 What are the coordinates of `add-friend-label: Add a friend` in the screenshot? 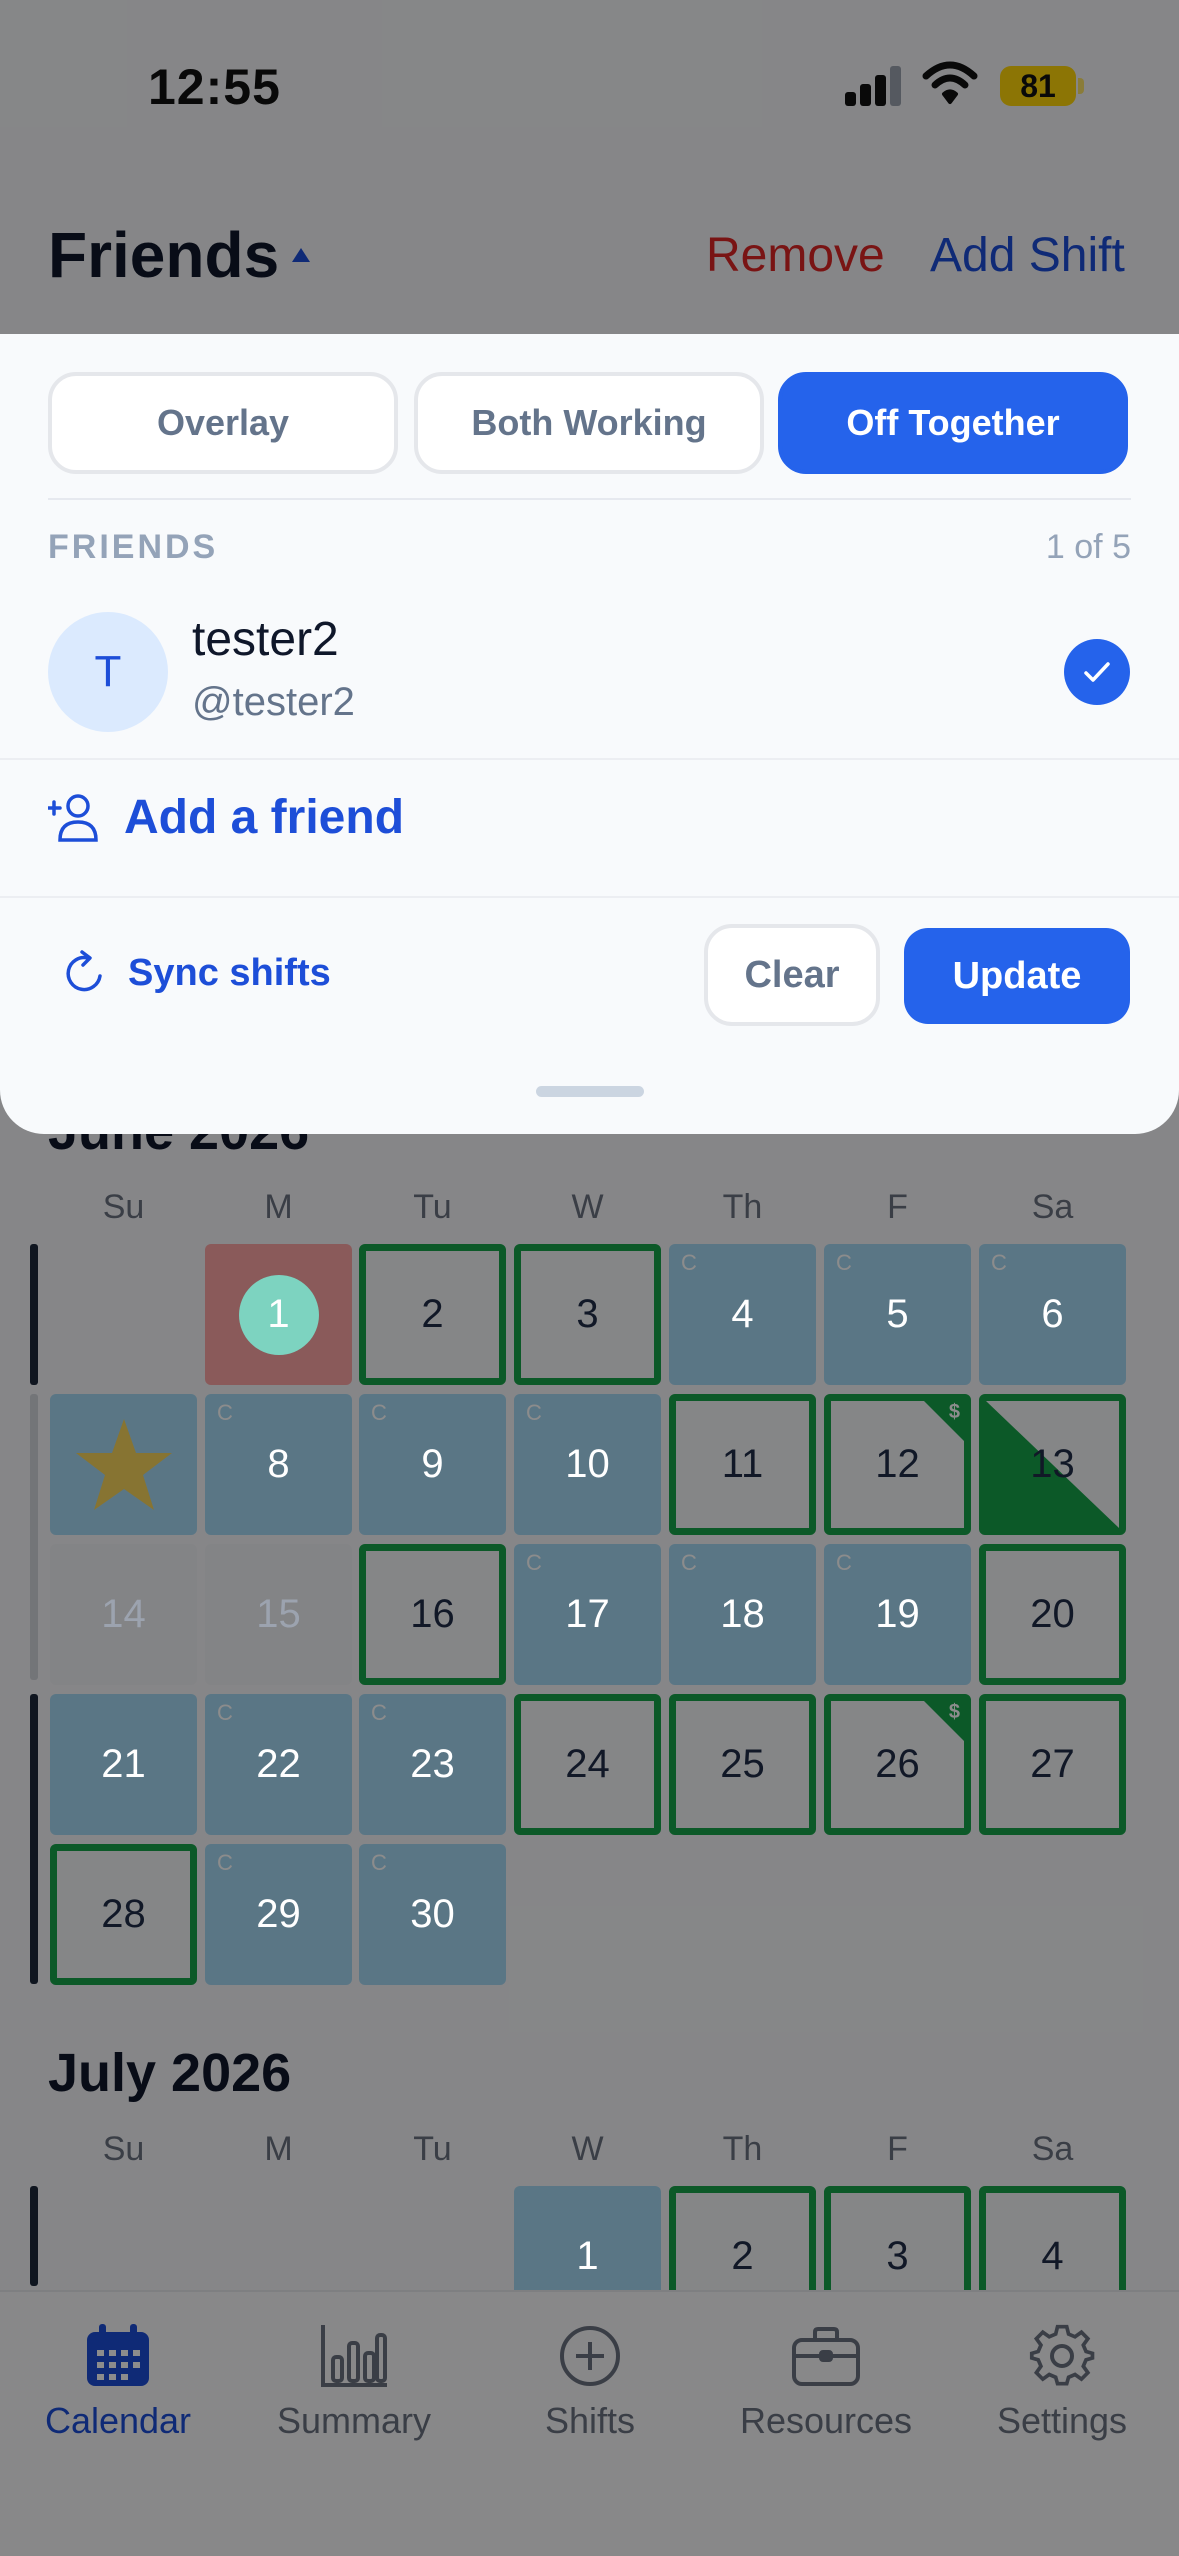 It's located at (264, 817).